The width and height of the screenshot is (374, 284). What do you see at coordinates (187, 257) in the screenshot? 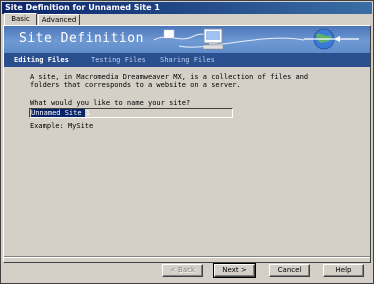
I see `footer-separator` at bounding box center [187, 257].